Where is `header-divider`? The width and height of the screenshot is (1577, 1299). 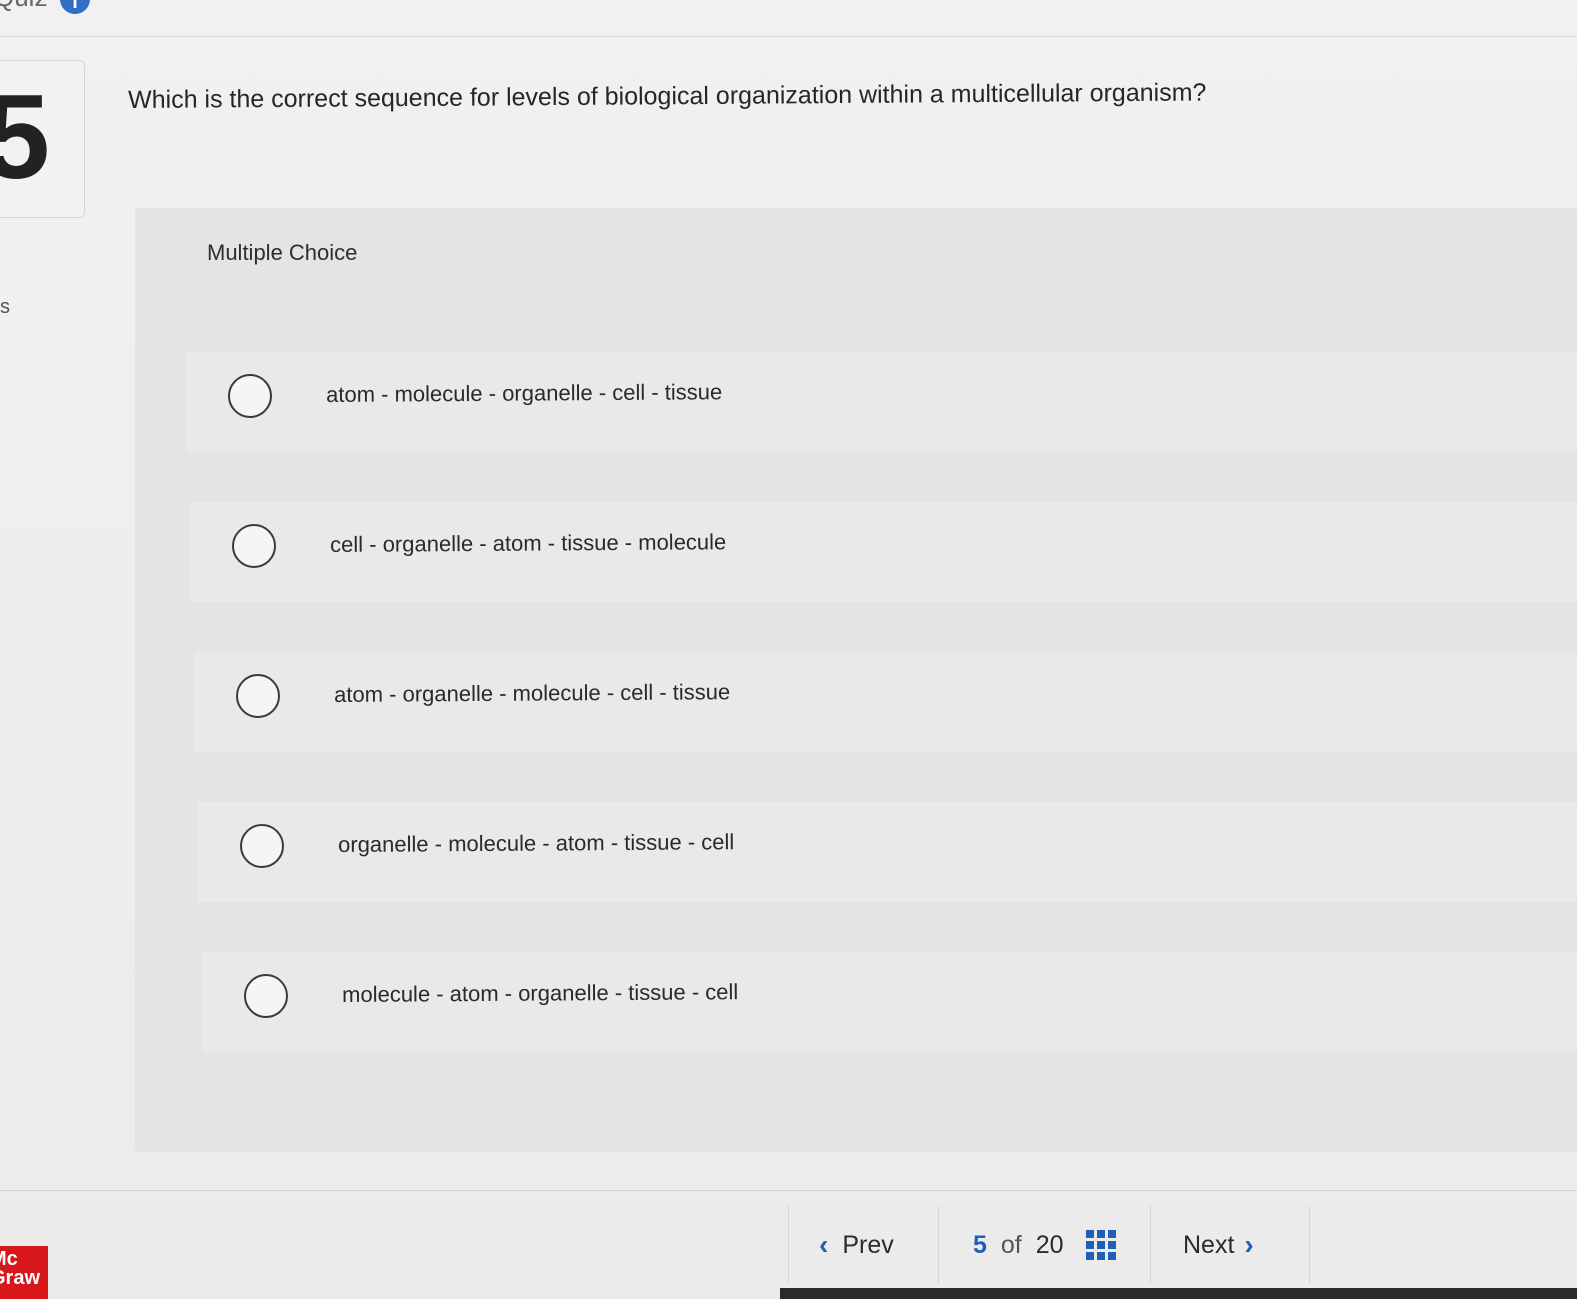 header-divider is located at coordinates (788, 36).